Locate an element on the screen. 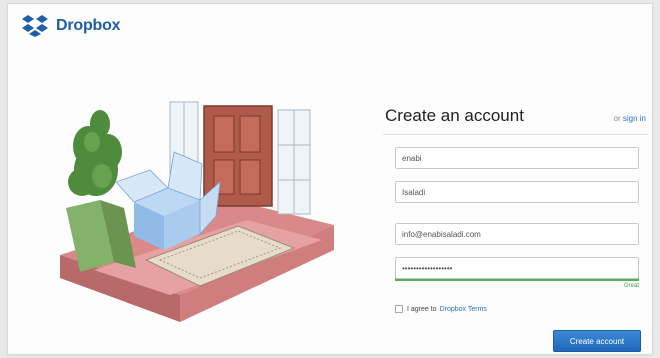 The width and height of the screenshot is (660, 358). password-field is located at coordinates (517, 268).